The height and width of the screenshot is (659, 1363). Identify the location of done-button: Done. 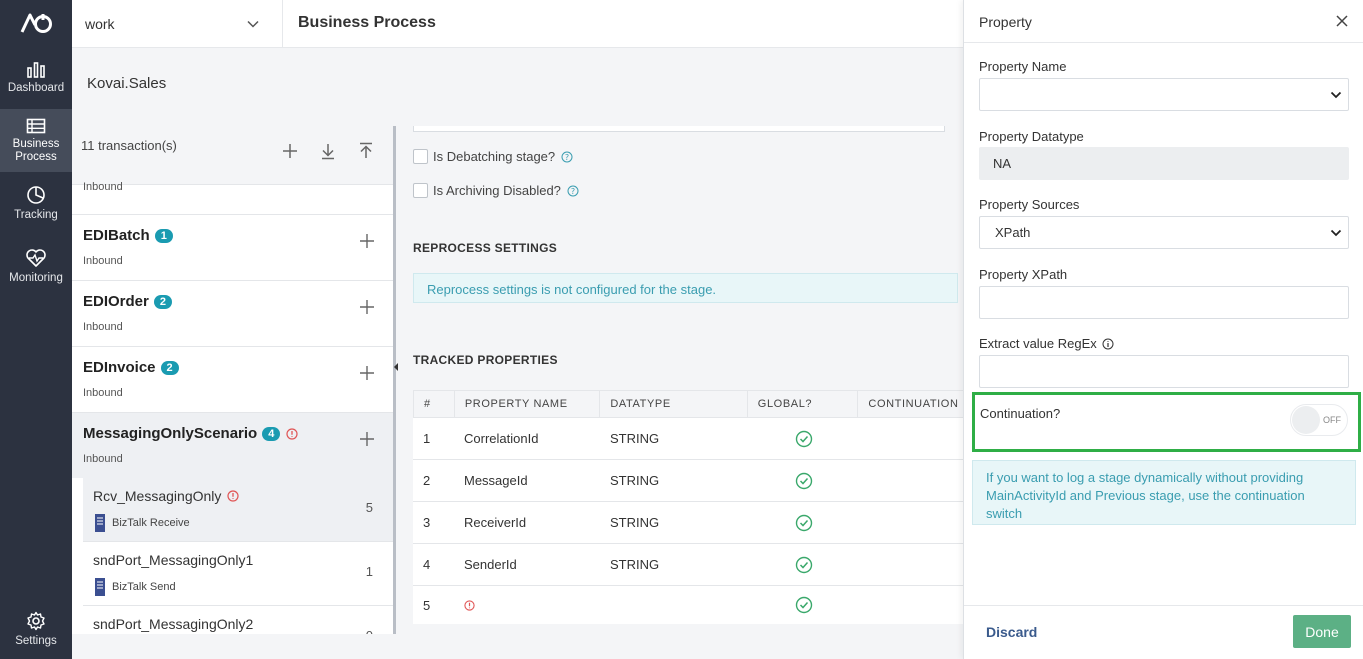
(1322, 631).